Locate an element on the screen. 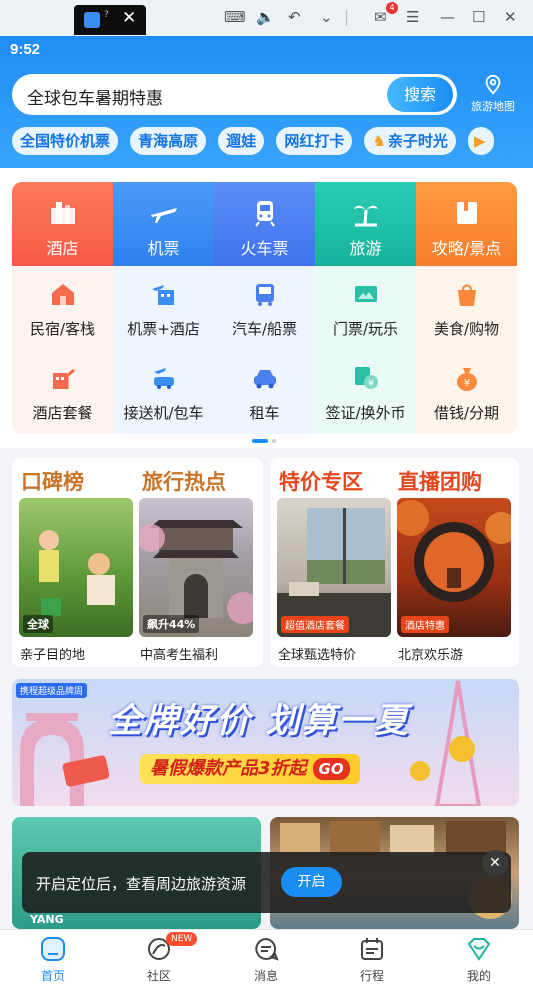 The image size is (533, 987). menu-icon: ☰ is located at coordinates (412, 17).